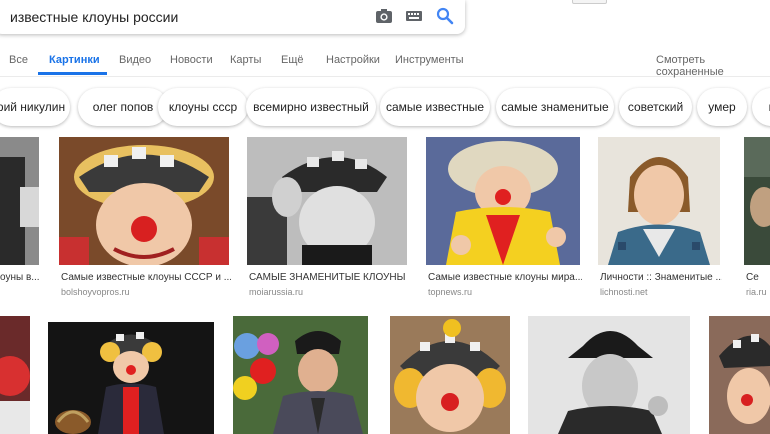  Describe the element at coordinates (72, 73) in the screenshot. I see `active-tab-indicator` at that location.